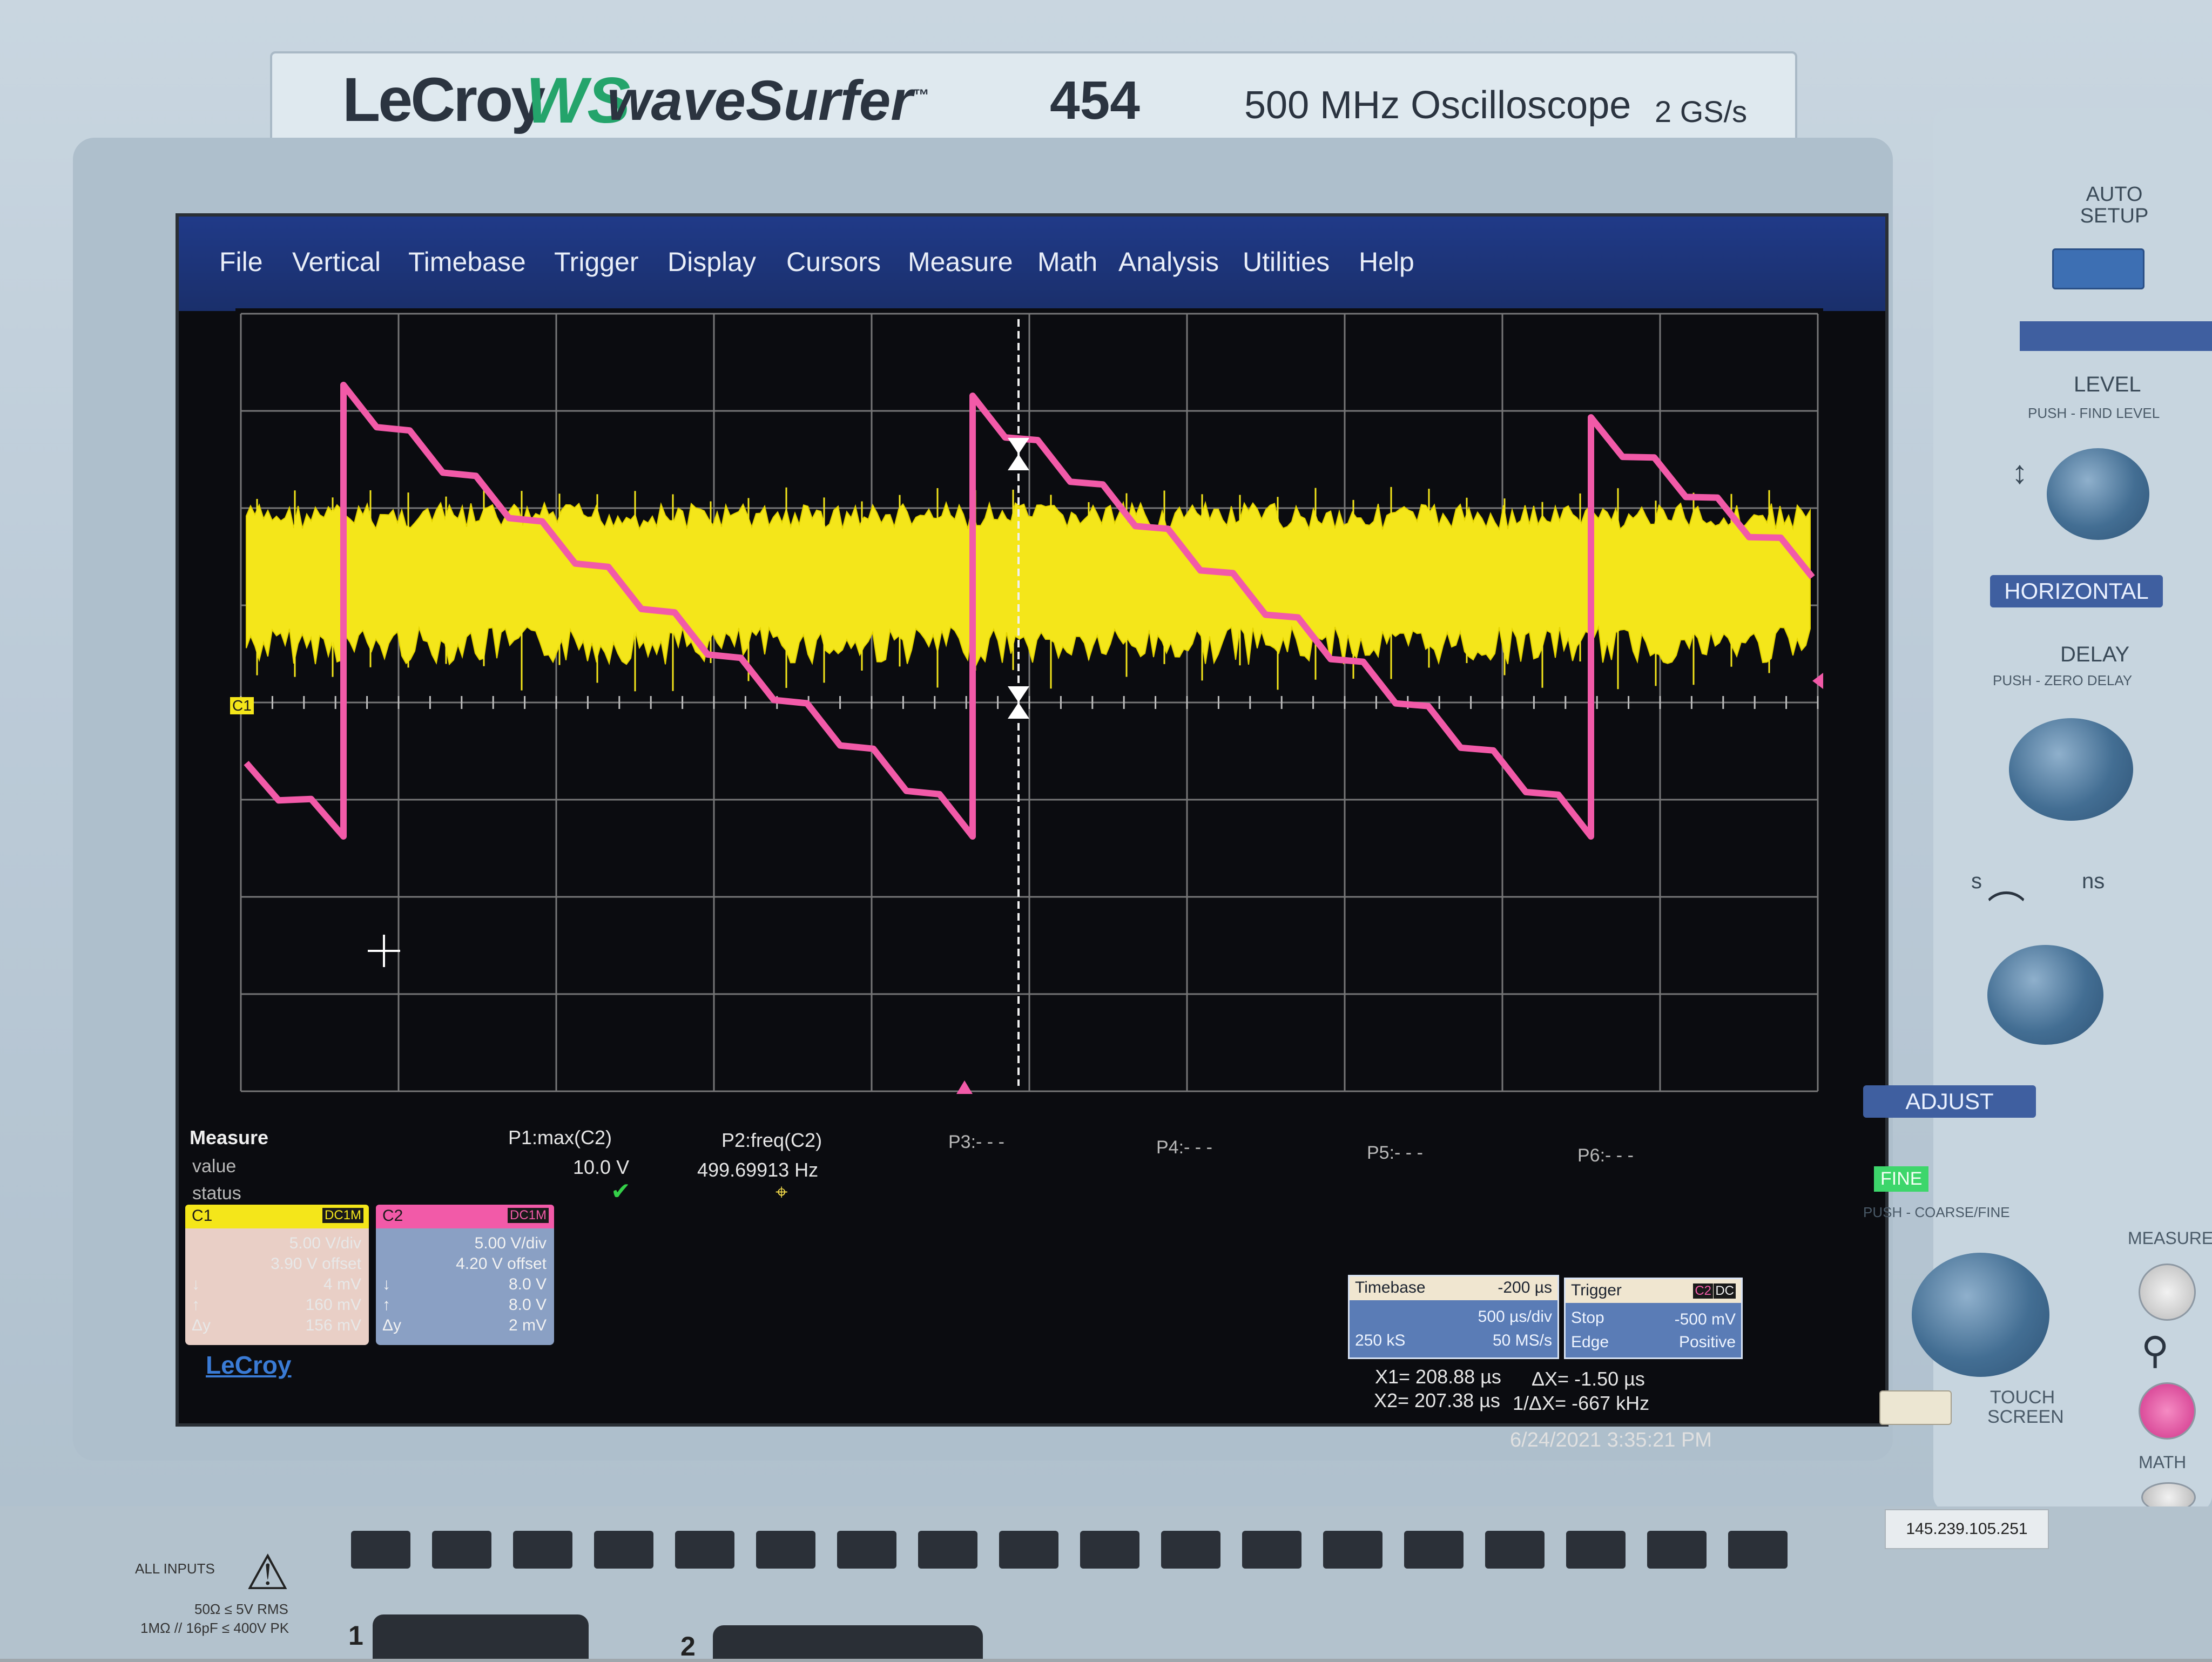 The height and width of the screenshot is (1662, 2212). Describe the element at coordinates (1286, 262) in the screenshot. I see `menu-utilities: Utilities` at that location.